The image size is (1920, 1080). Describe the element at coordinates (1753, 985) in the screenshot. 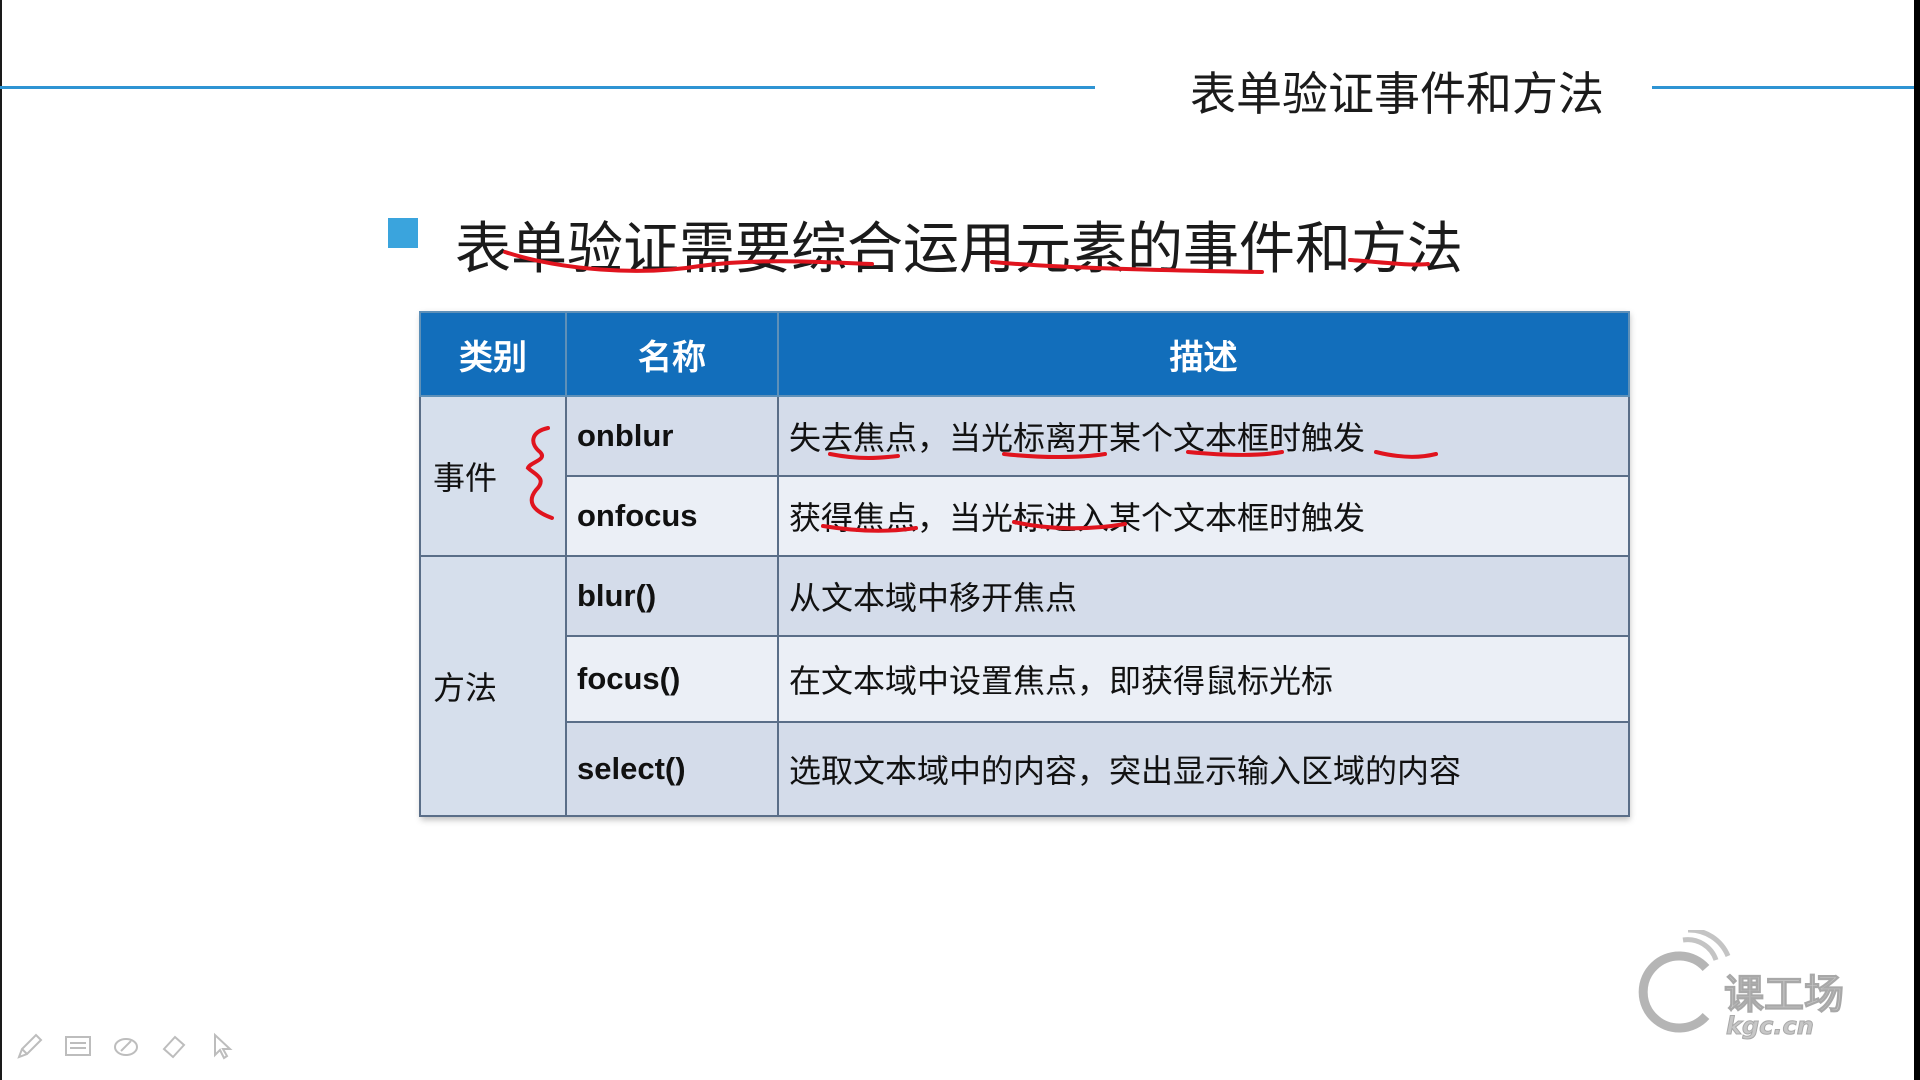

I see `kgc-logo: 课工场 kgc.cn` at that location.